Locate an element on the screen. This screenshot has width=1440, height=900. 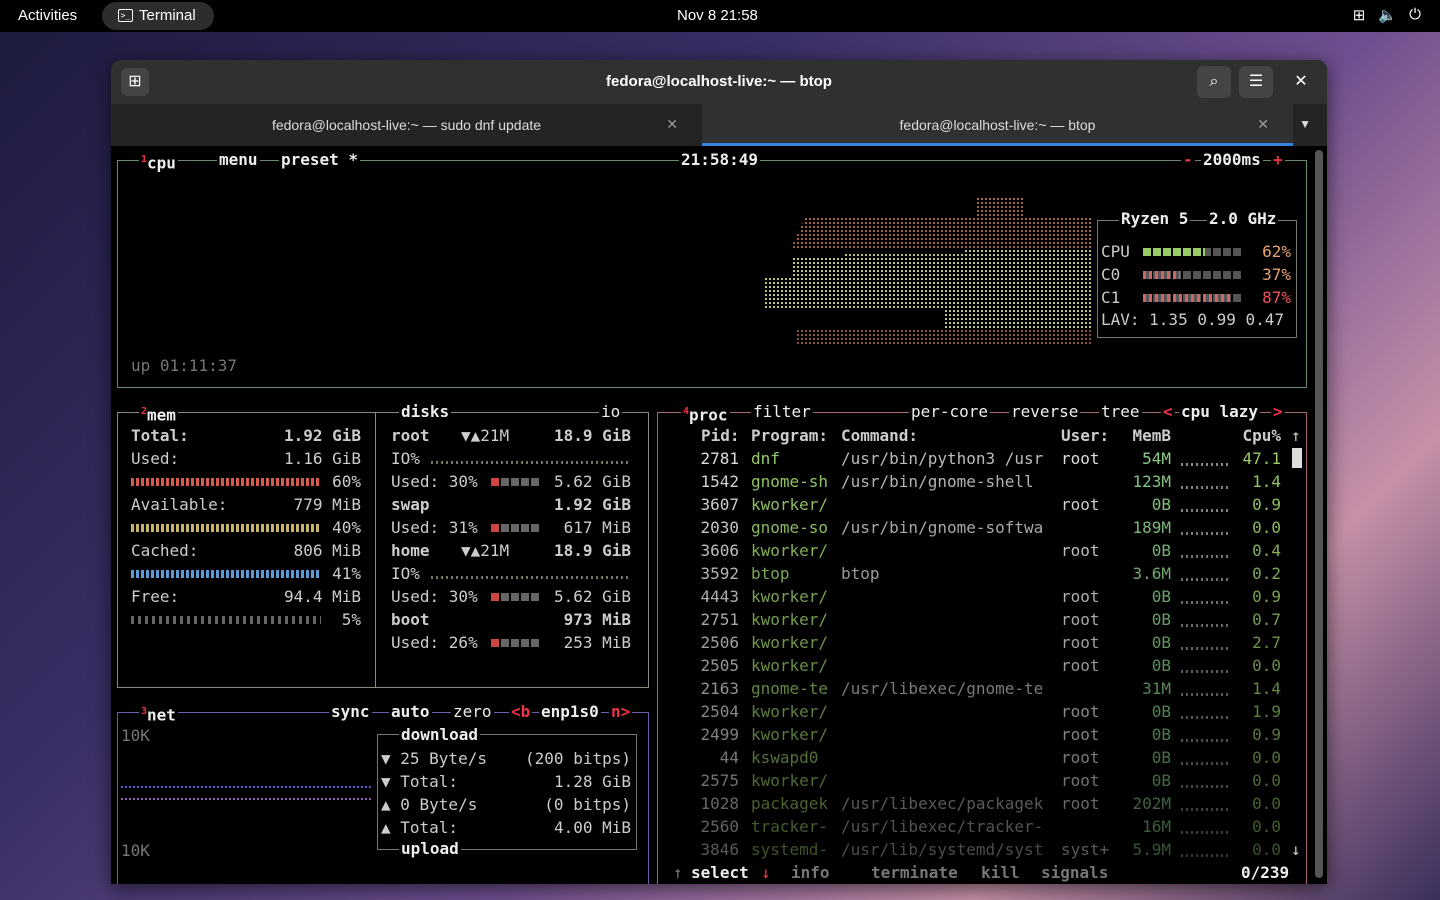
footer-up-icon: ↑ is located at coordinates (678, 872).